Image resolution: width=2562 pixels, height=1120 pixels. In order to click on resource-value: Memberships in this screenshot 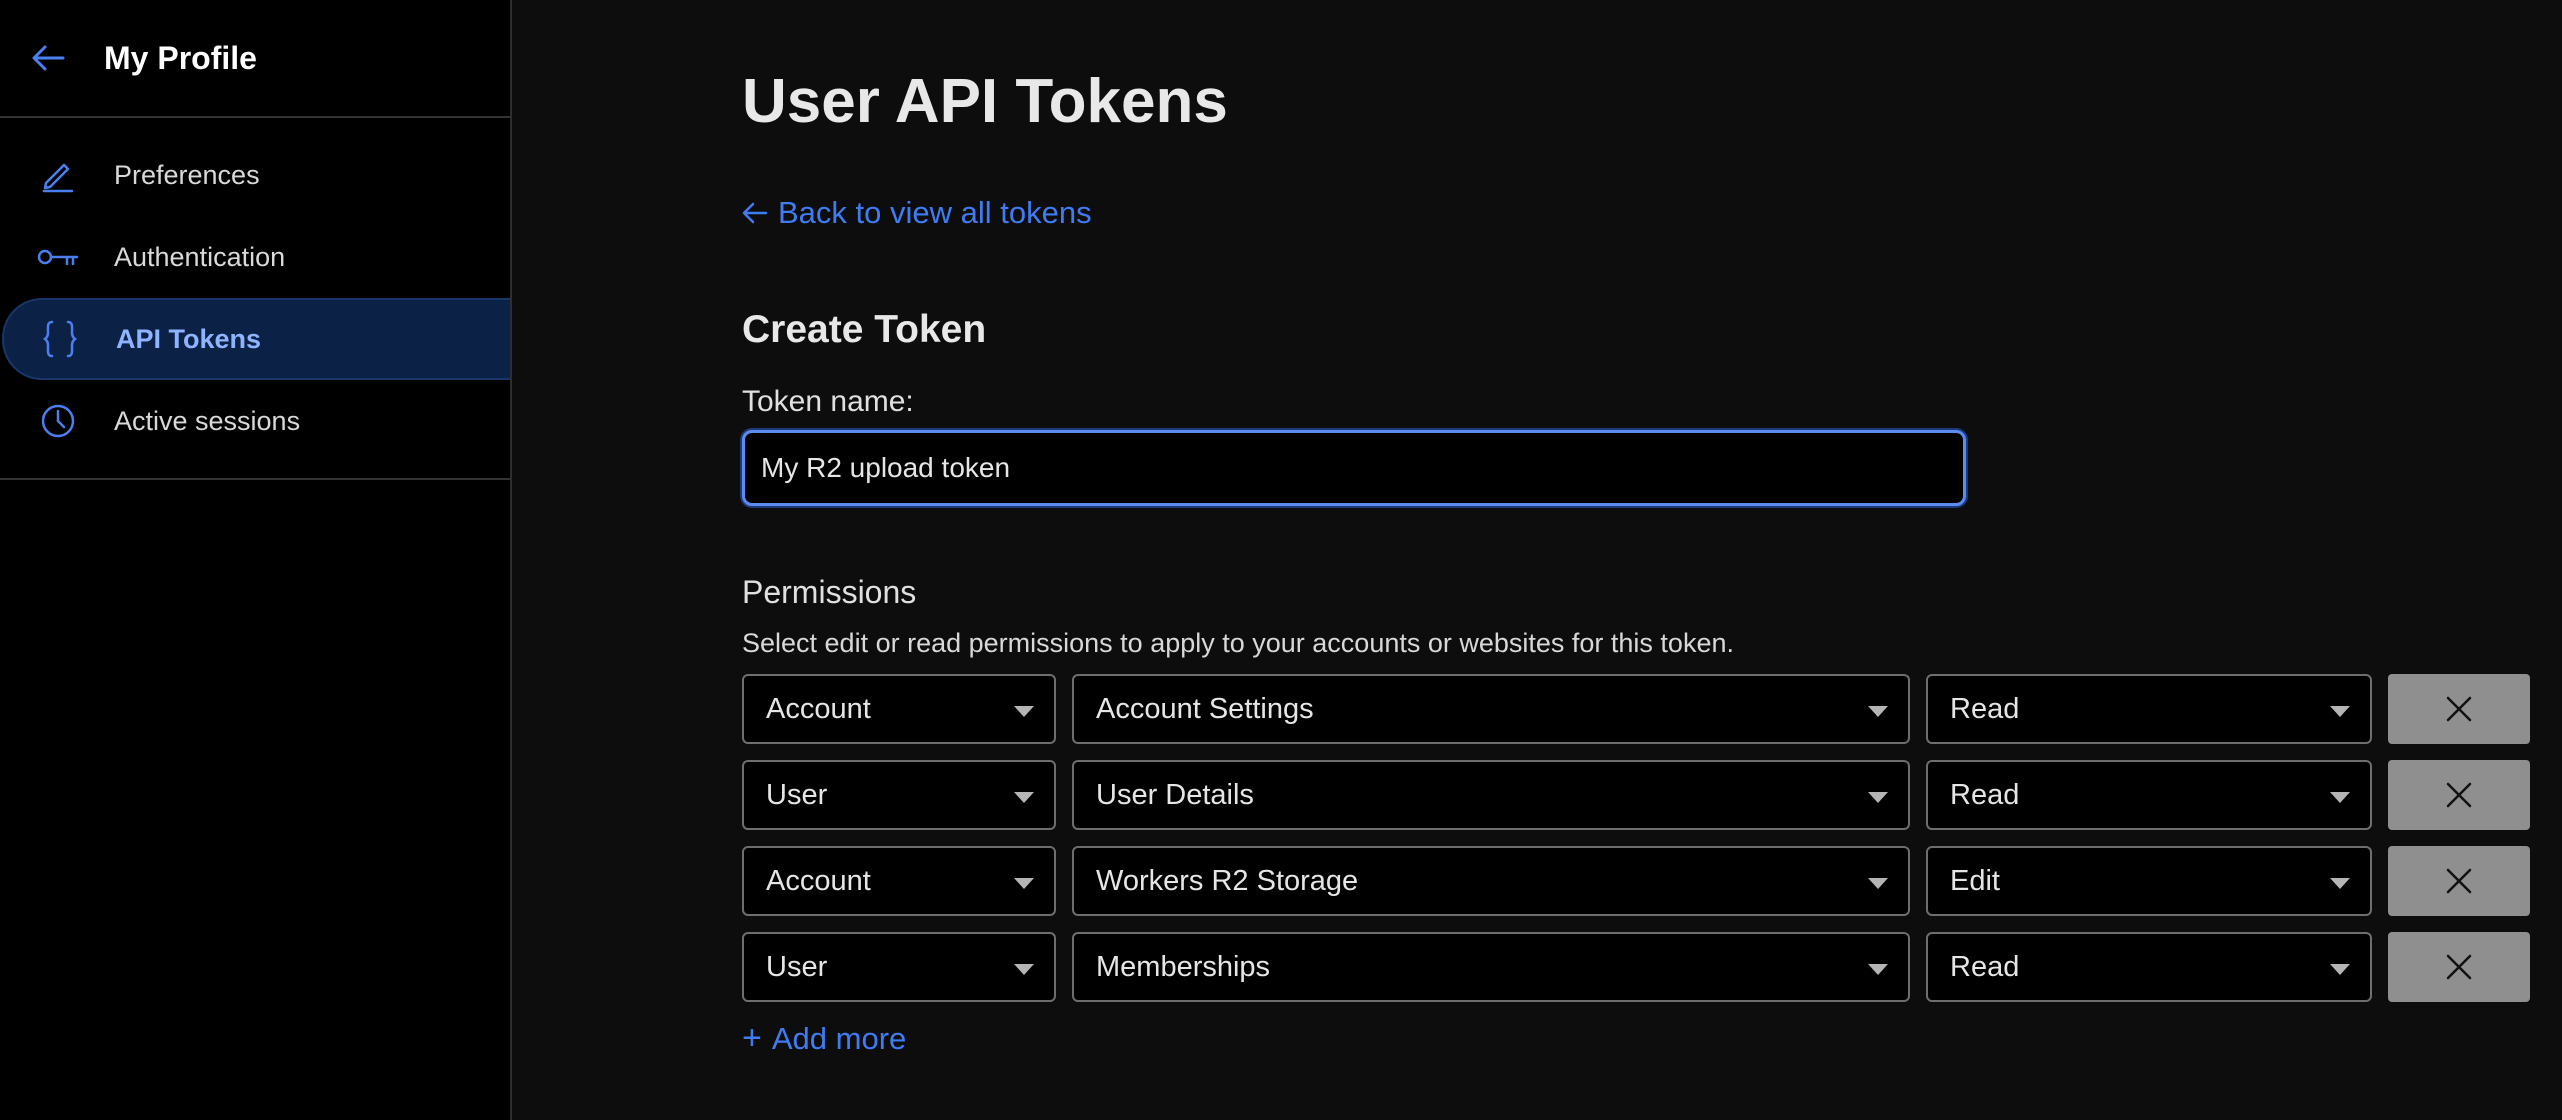, I will do `click(1183, 966)`.